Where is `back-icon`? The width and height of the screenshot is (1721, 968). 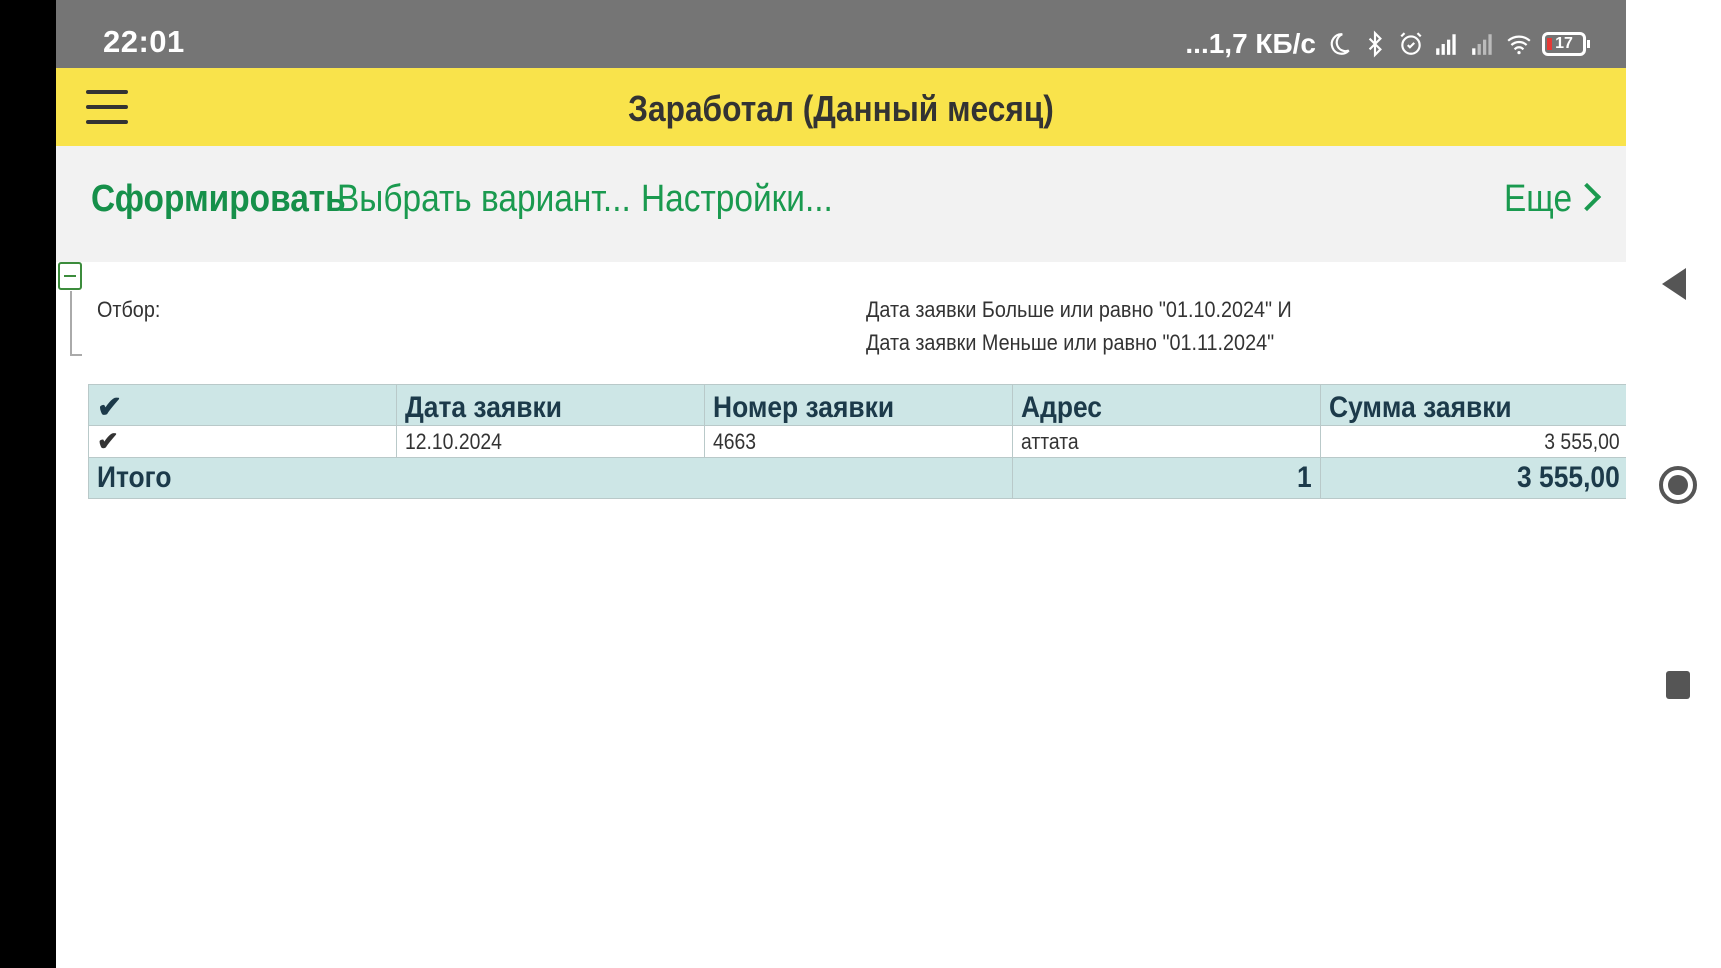
back-icon is located at coordinates (1674, 284).